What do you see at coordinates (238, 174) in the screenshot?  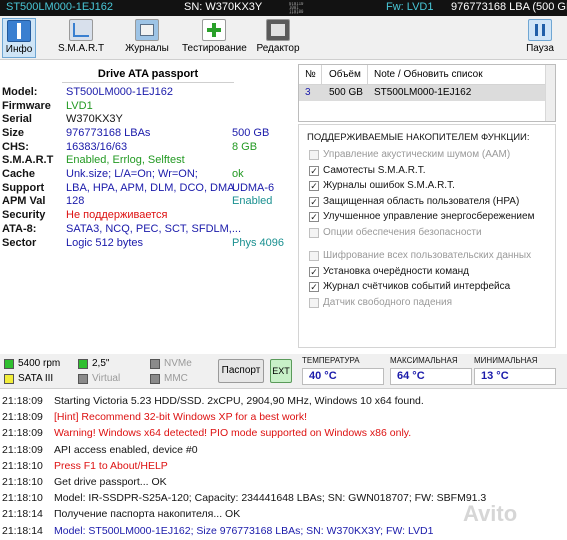 I see `passport-extra: ok` at bounding box center [238, 174].